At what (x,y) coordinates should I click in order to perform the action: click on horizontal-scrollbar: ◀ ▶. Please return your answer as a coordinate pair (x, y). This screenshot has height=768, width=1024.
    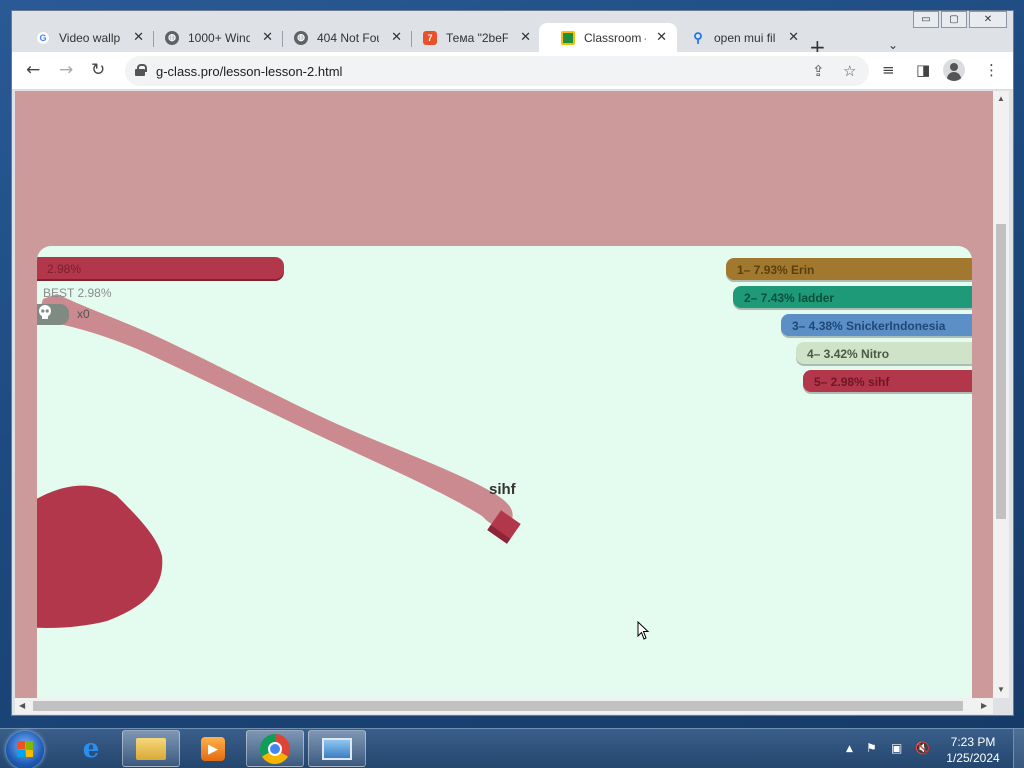
    Looking at the image, I should click on (504, 706).